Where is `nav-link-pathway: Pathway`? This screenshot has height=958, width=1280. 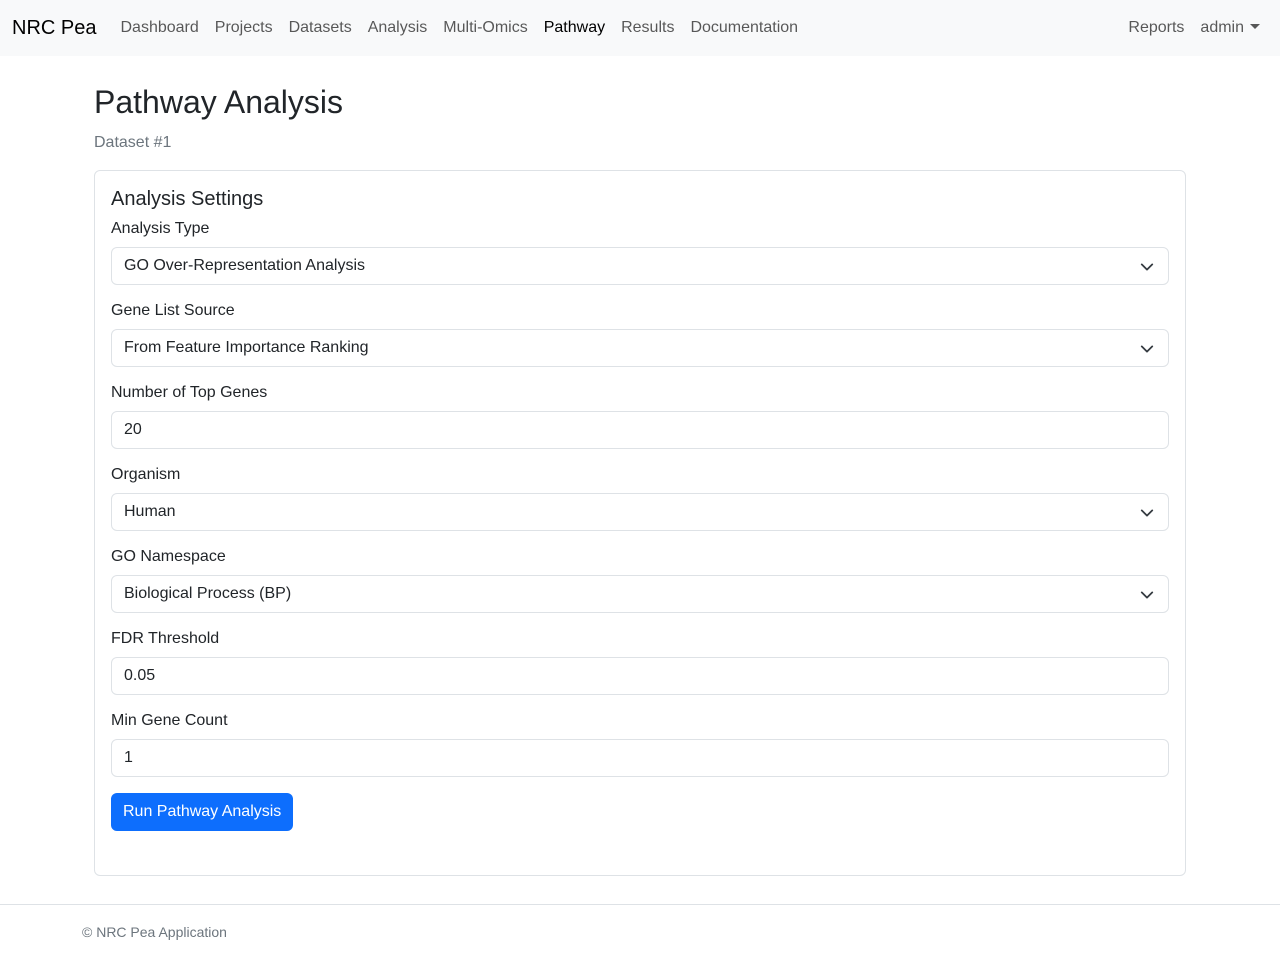
nav-link-pathway: Pathway is located at coordinates (574, 28).